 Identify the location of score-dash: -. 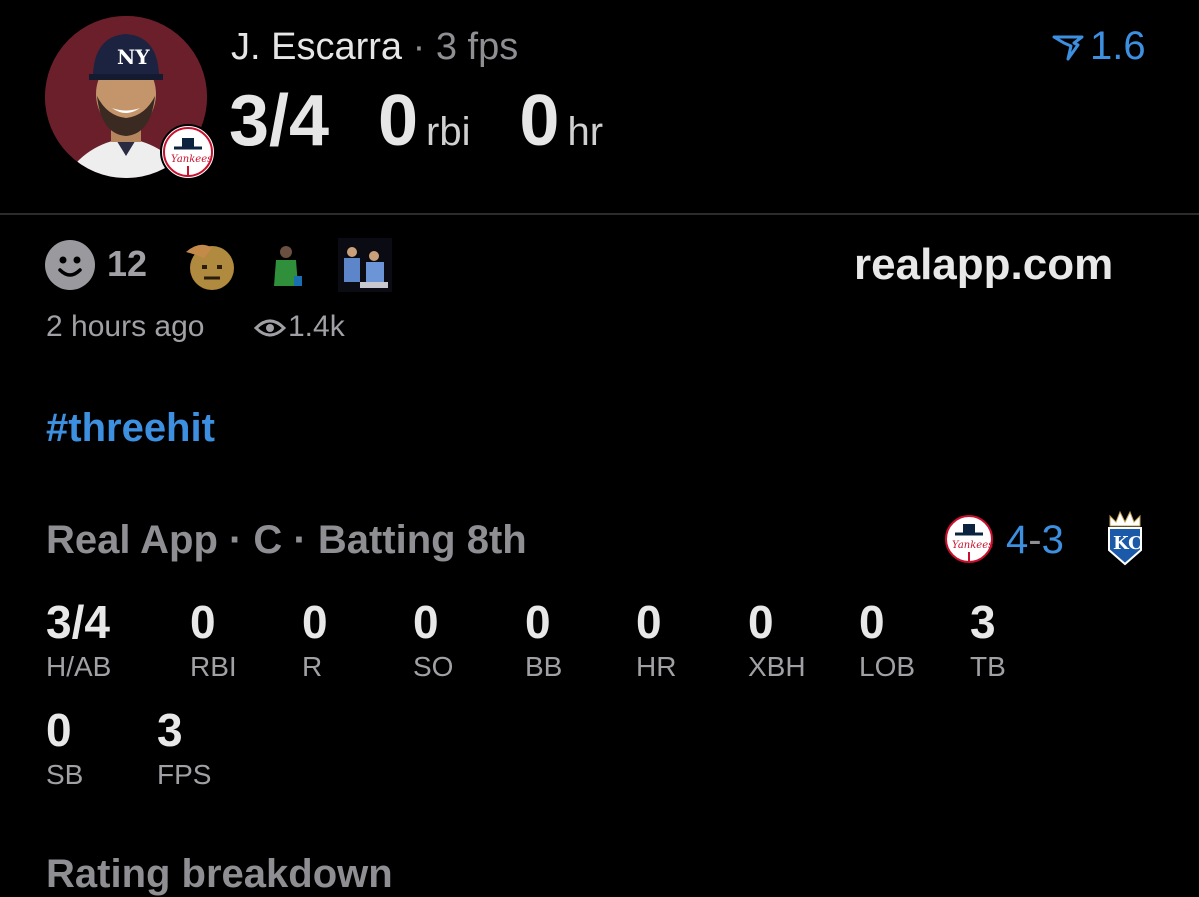
(1035, 540).